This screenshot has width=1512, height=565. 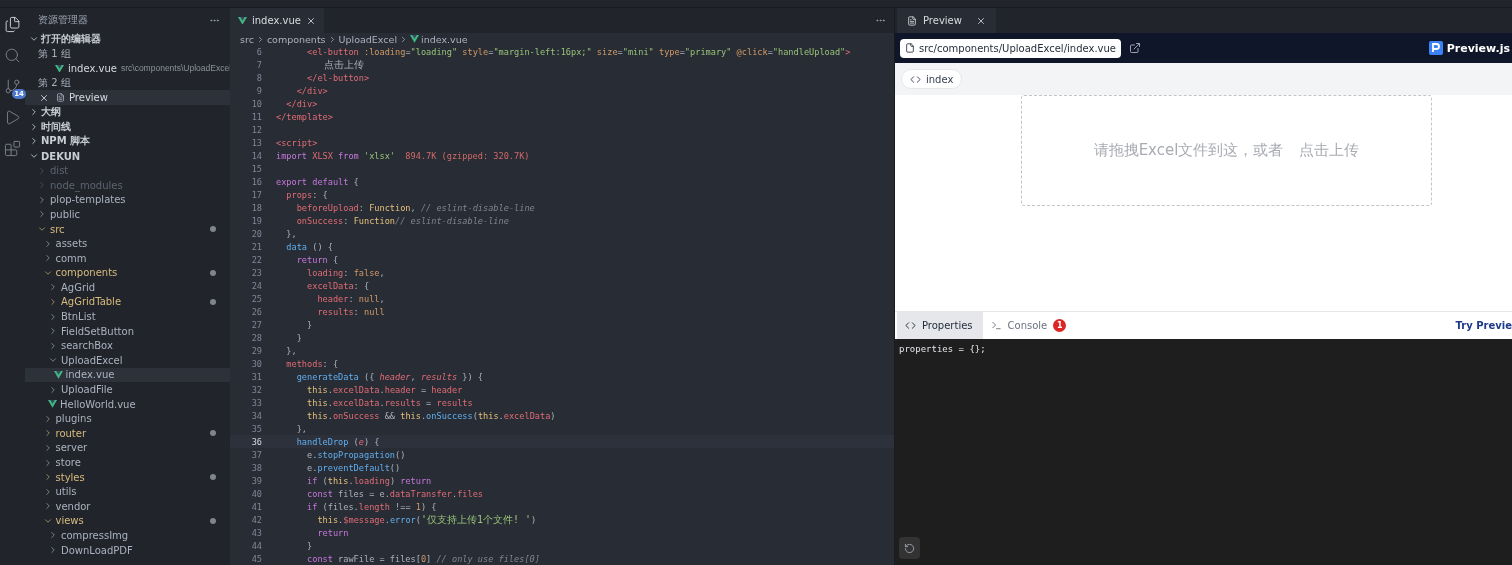 I want to click on tree-item: views, so click(x=127, y=521).